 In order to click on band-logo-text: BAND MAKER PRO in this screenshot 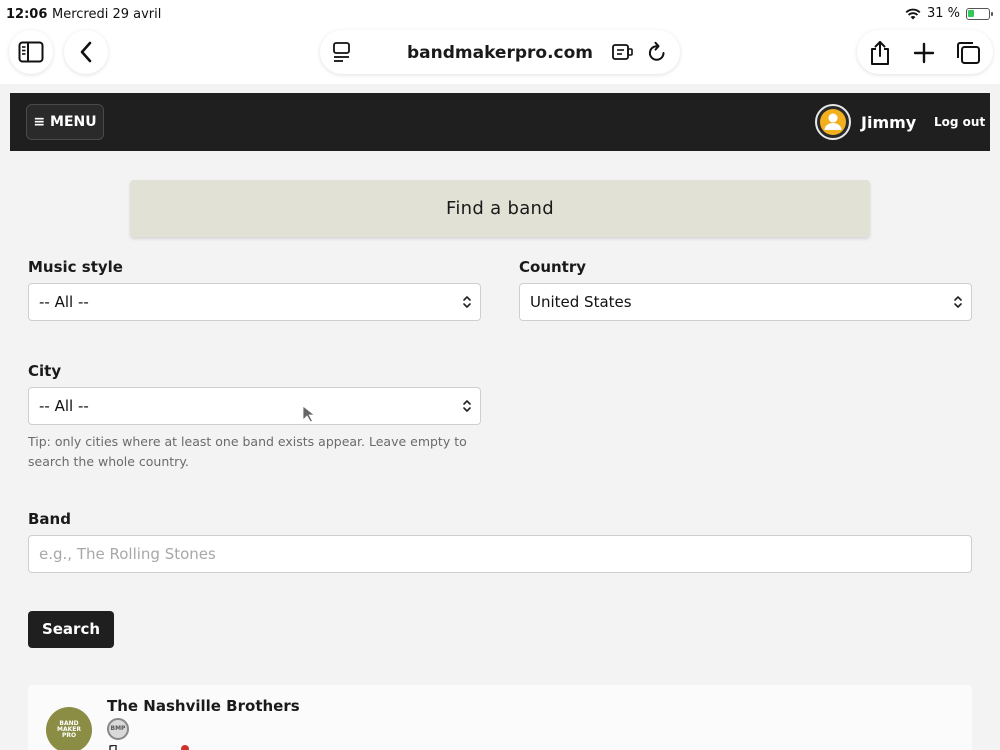, I will do `click(69, 729)`.